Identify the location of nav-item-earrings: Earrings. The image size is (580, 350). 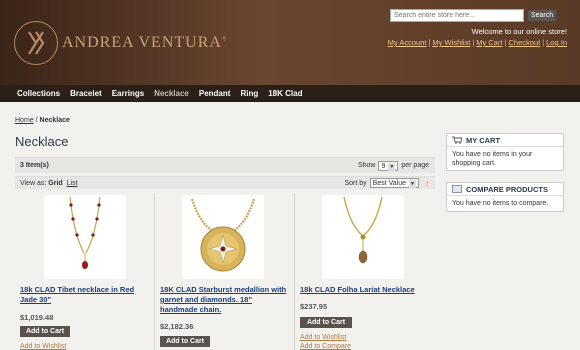
(128, 93).